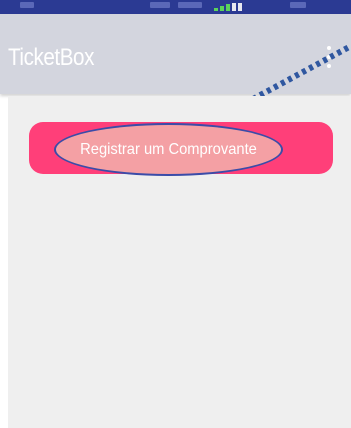 The height and width of the screenshot is (428, 351). I want to click on status-bar, so click(175, 7).